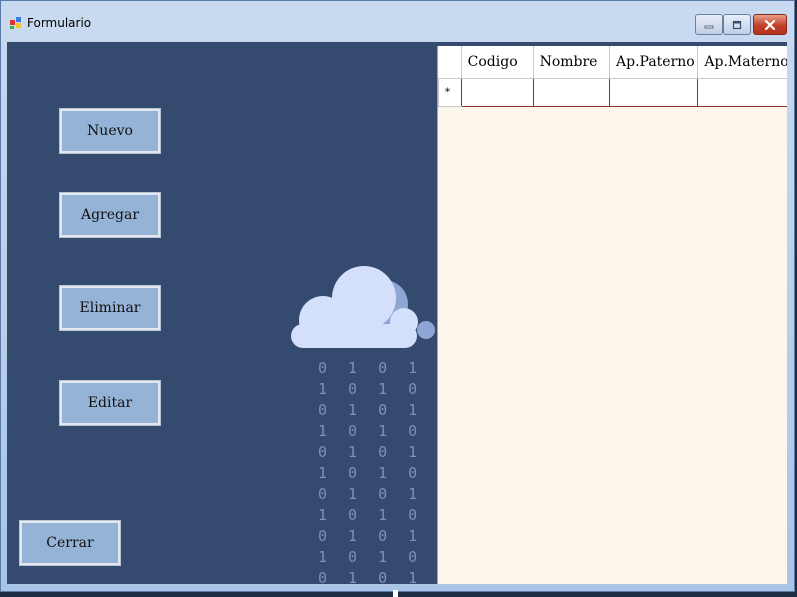  I want to click on maximize-button, so click(737, 24).